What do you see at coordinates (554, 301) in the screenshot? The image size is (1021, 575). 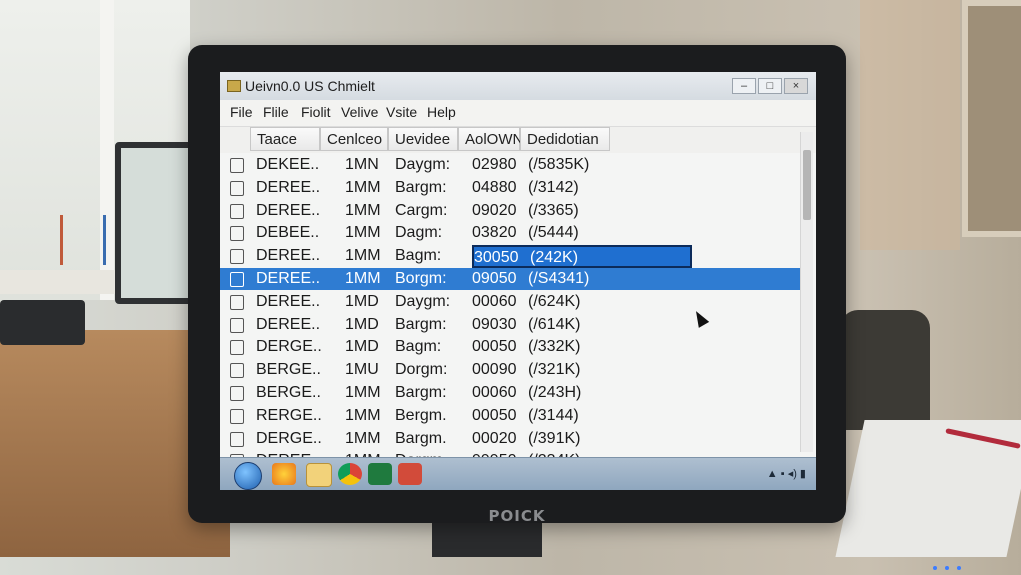 I see `cell-dedidotian: (/624K)` at bounding box center [554, 301].